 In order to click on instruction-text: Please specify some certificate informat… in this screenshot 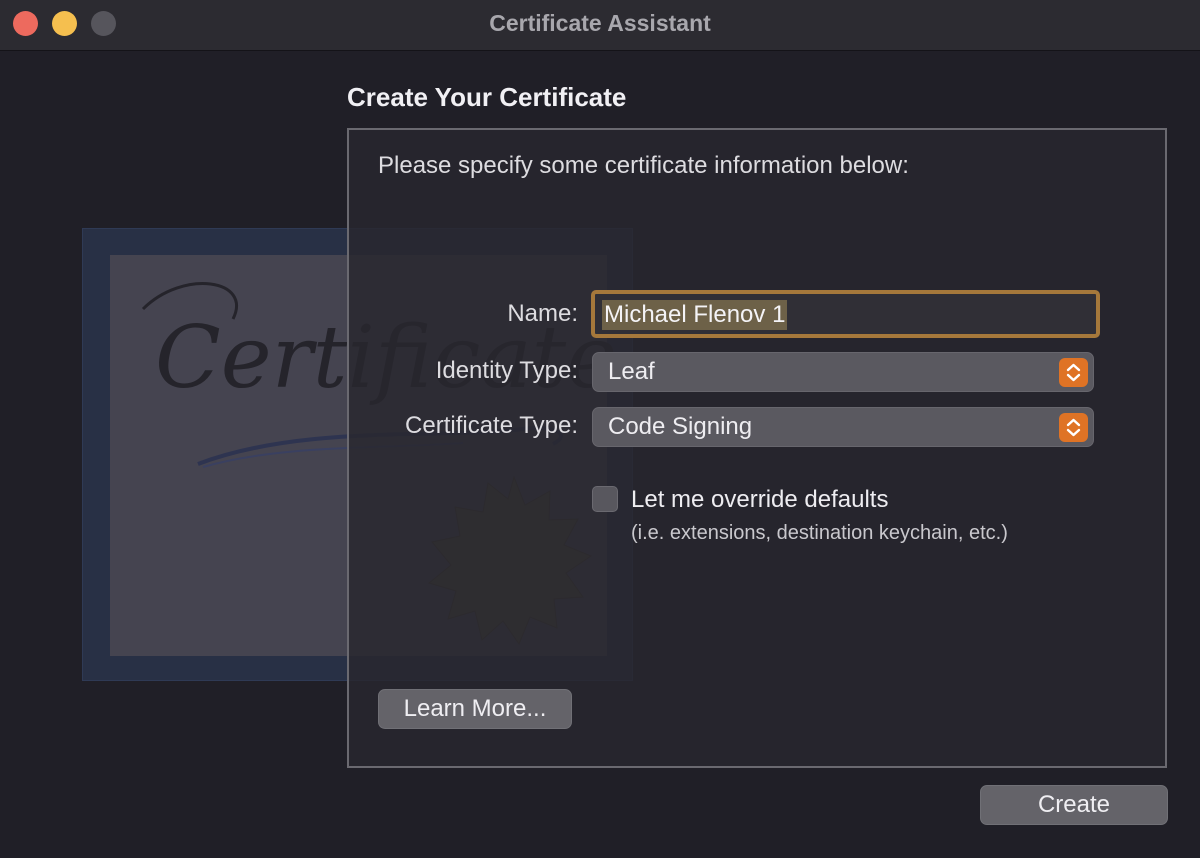, I will do `click(643, 165)`.